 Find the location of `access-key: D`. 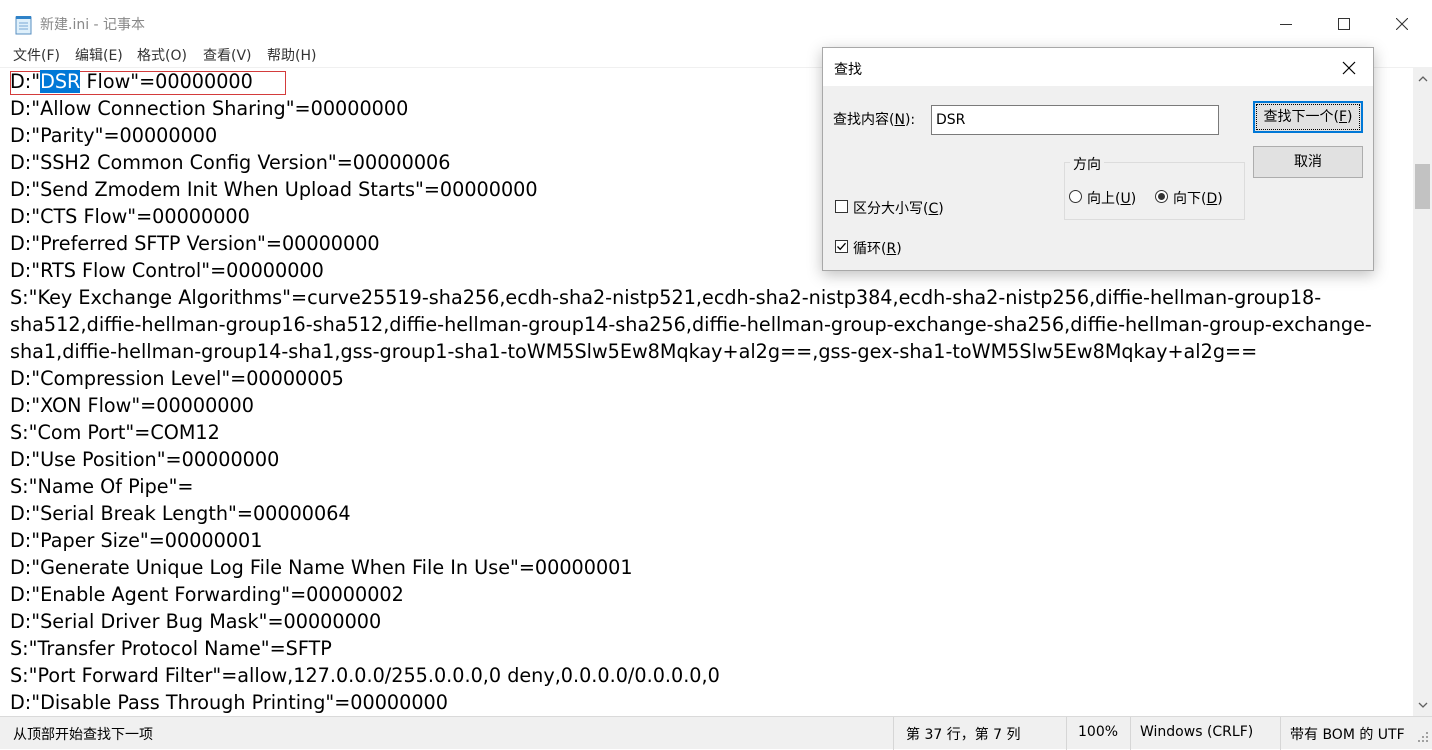

access-key: D is located at coordinates (1212, 199).